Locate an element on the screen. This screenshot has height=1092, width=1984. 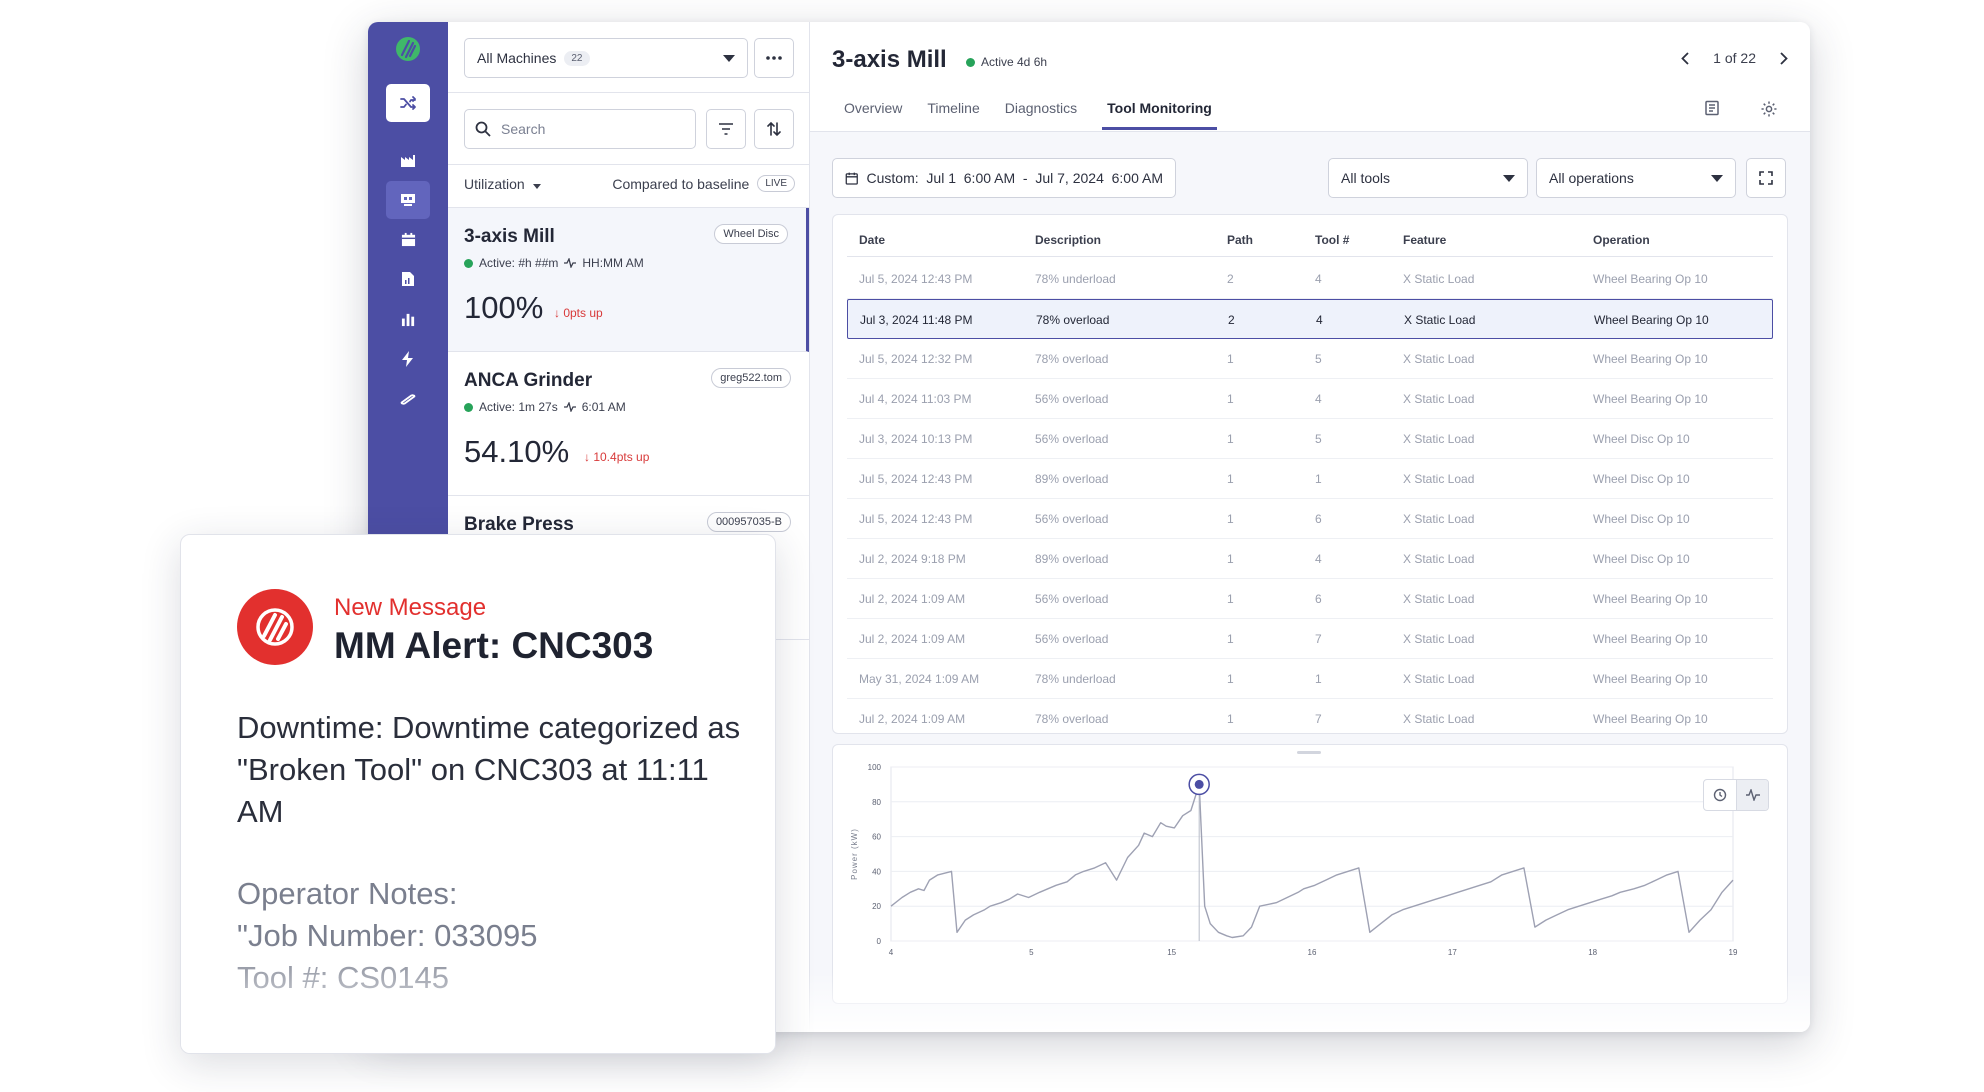
col-date: Date is located at coordinates (872, 240).